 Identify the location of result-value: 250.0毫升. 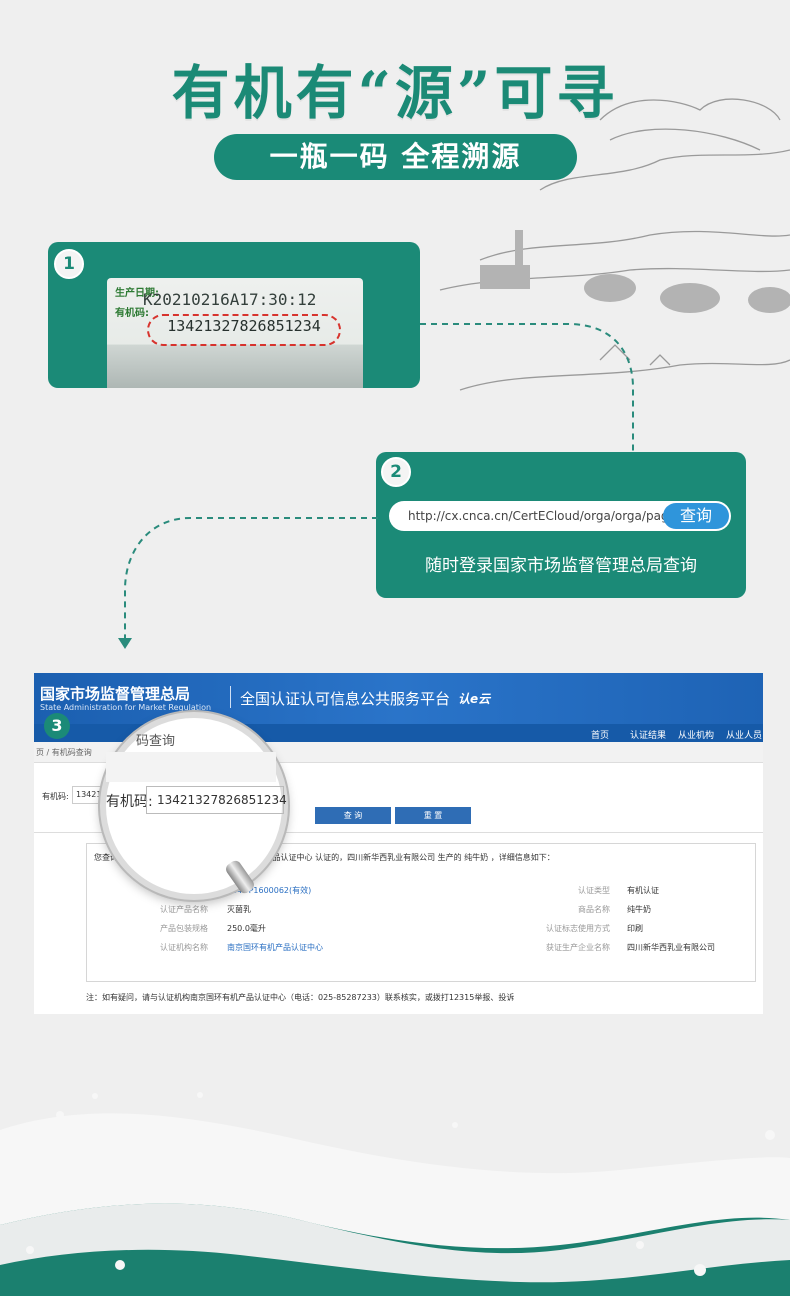
(246, 928).